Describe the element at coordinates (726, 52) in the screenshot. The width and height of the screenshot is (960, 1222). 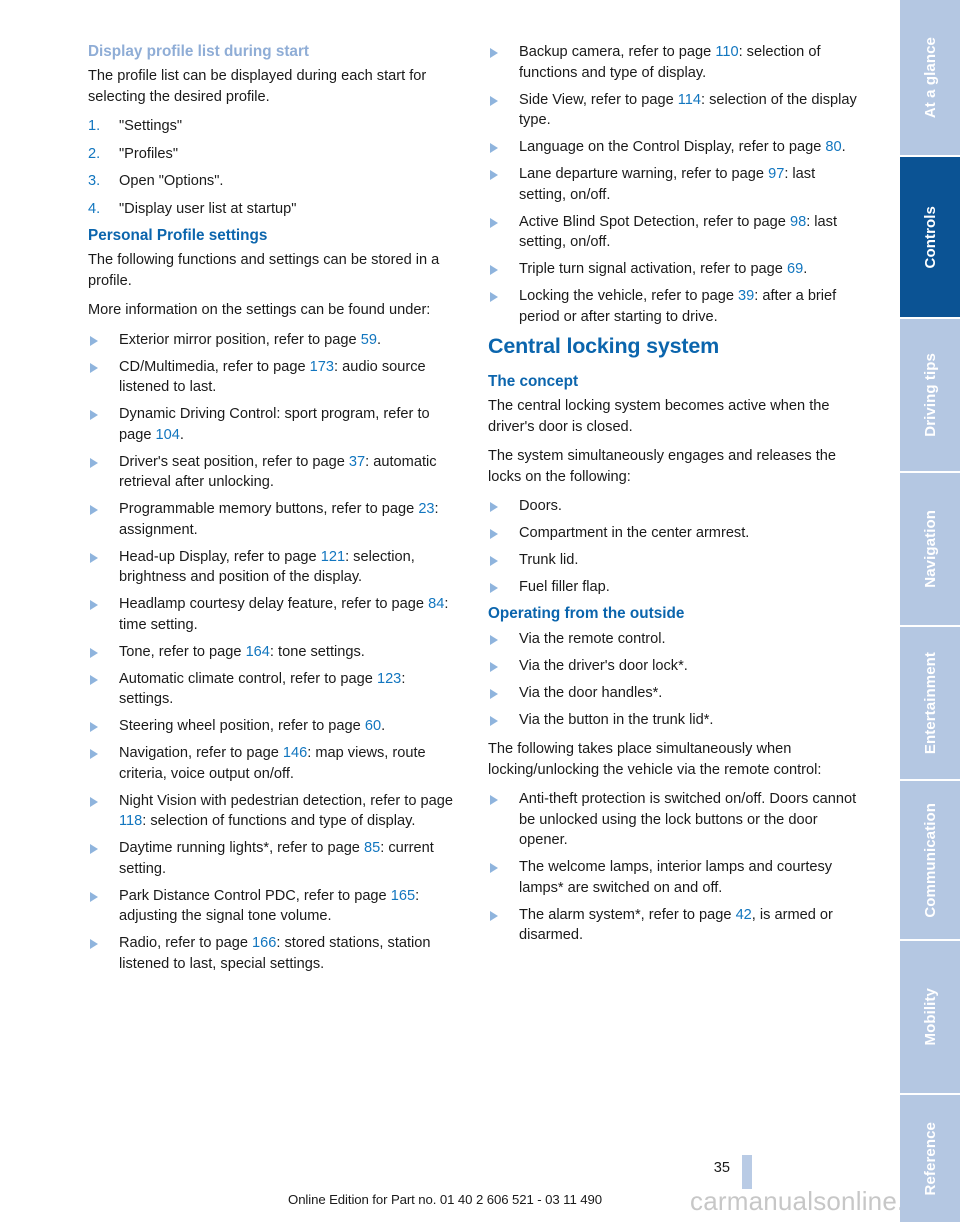
I see `page-reference: 110` at that location.